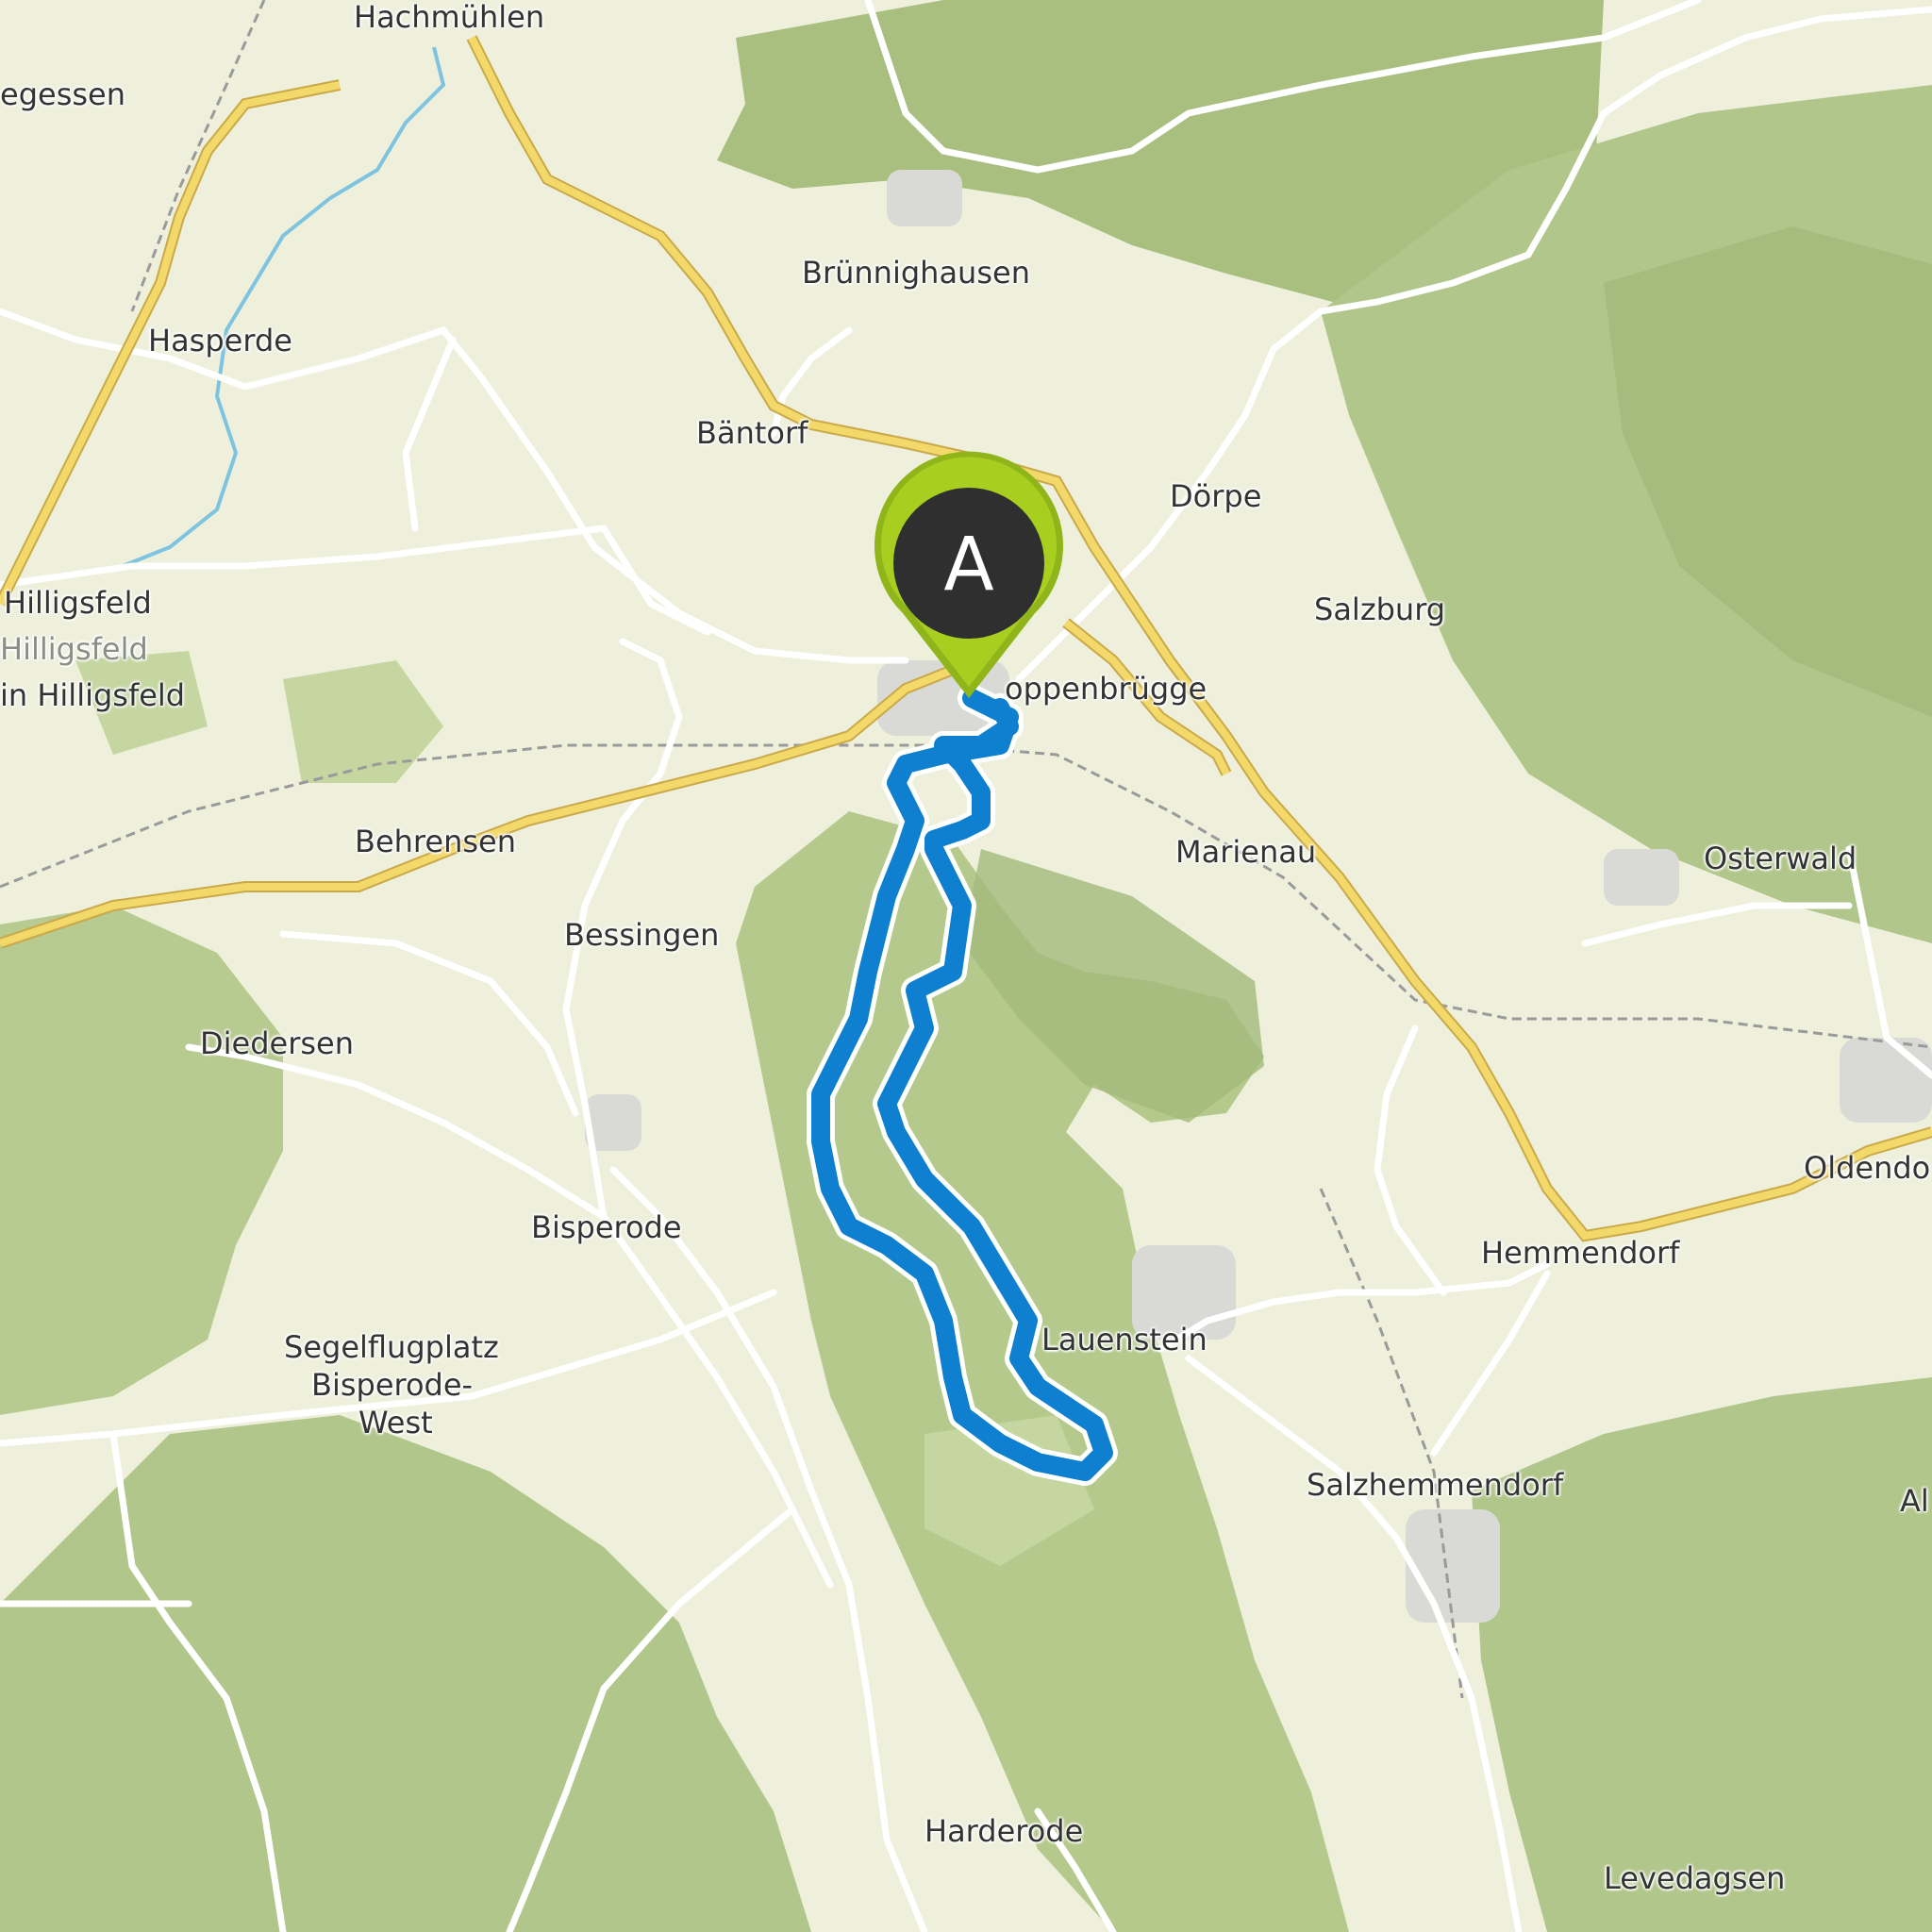 This screenshot has width=1932, height=1932. What do you see at coordinates (1780, 859) in the screenshot?
I see `place-label-osterwald: Osterwald` at bounding box center [1780, 859].